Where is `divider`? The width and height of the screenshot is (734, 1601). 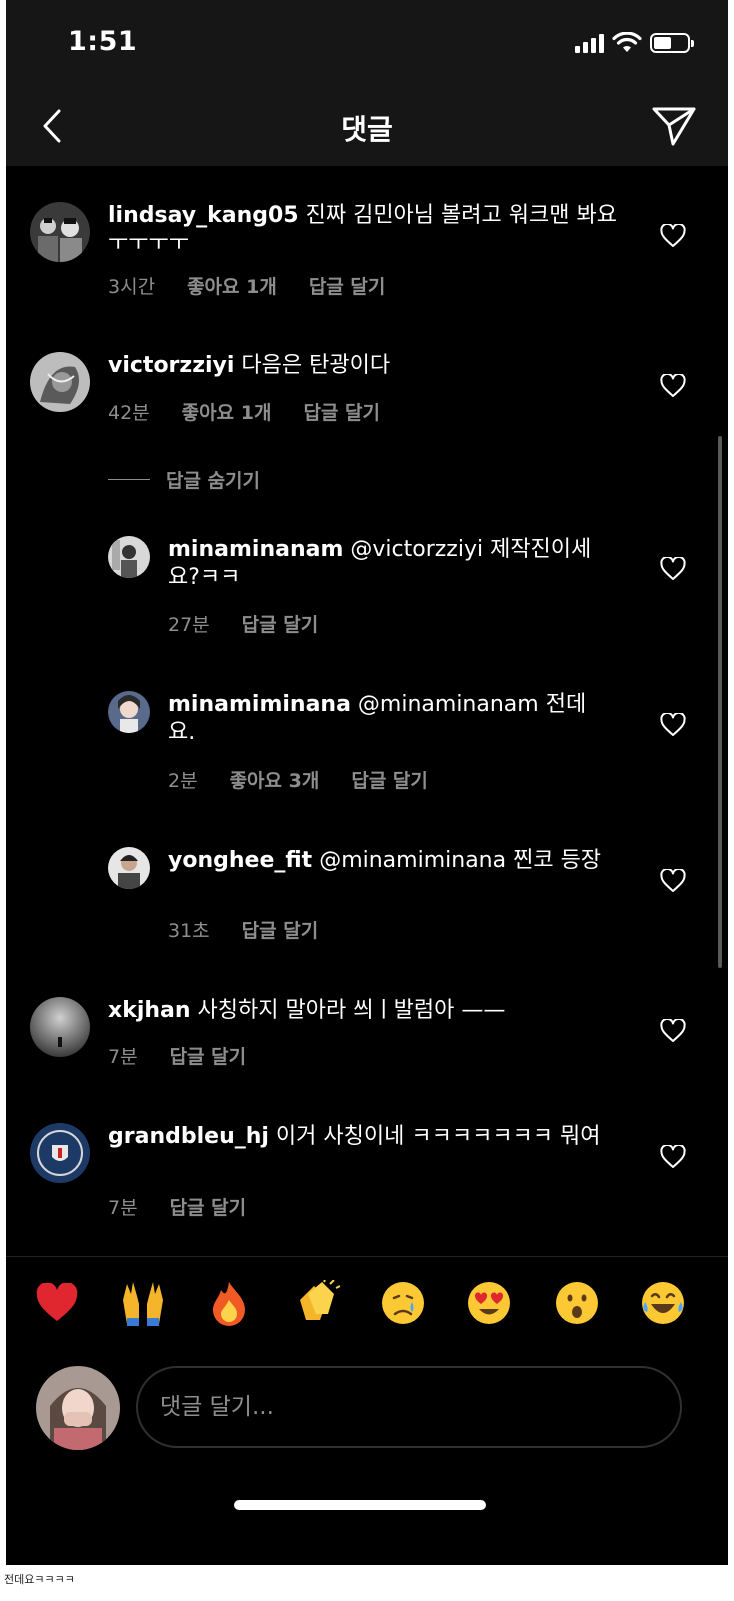
divider is located at coordinates (367, 1256).